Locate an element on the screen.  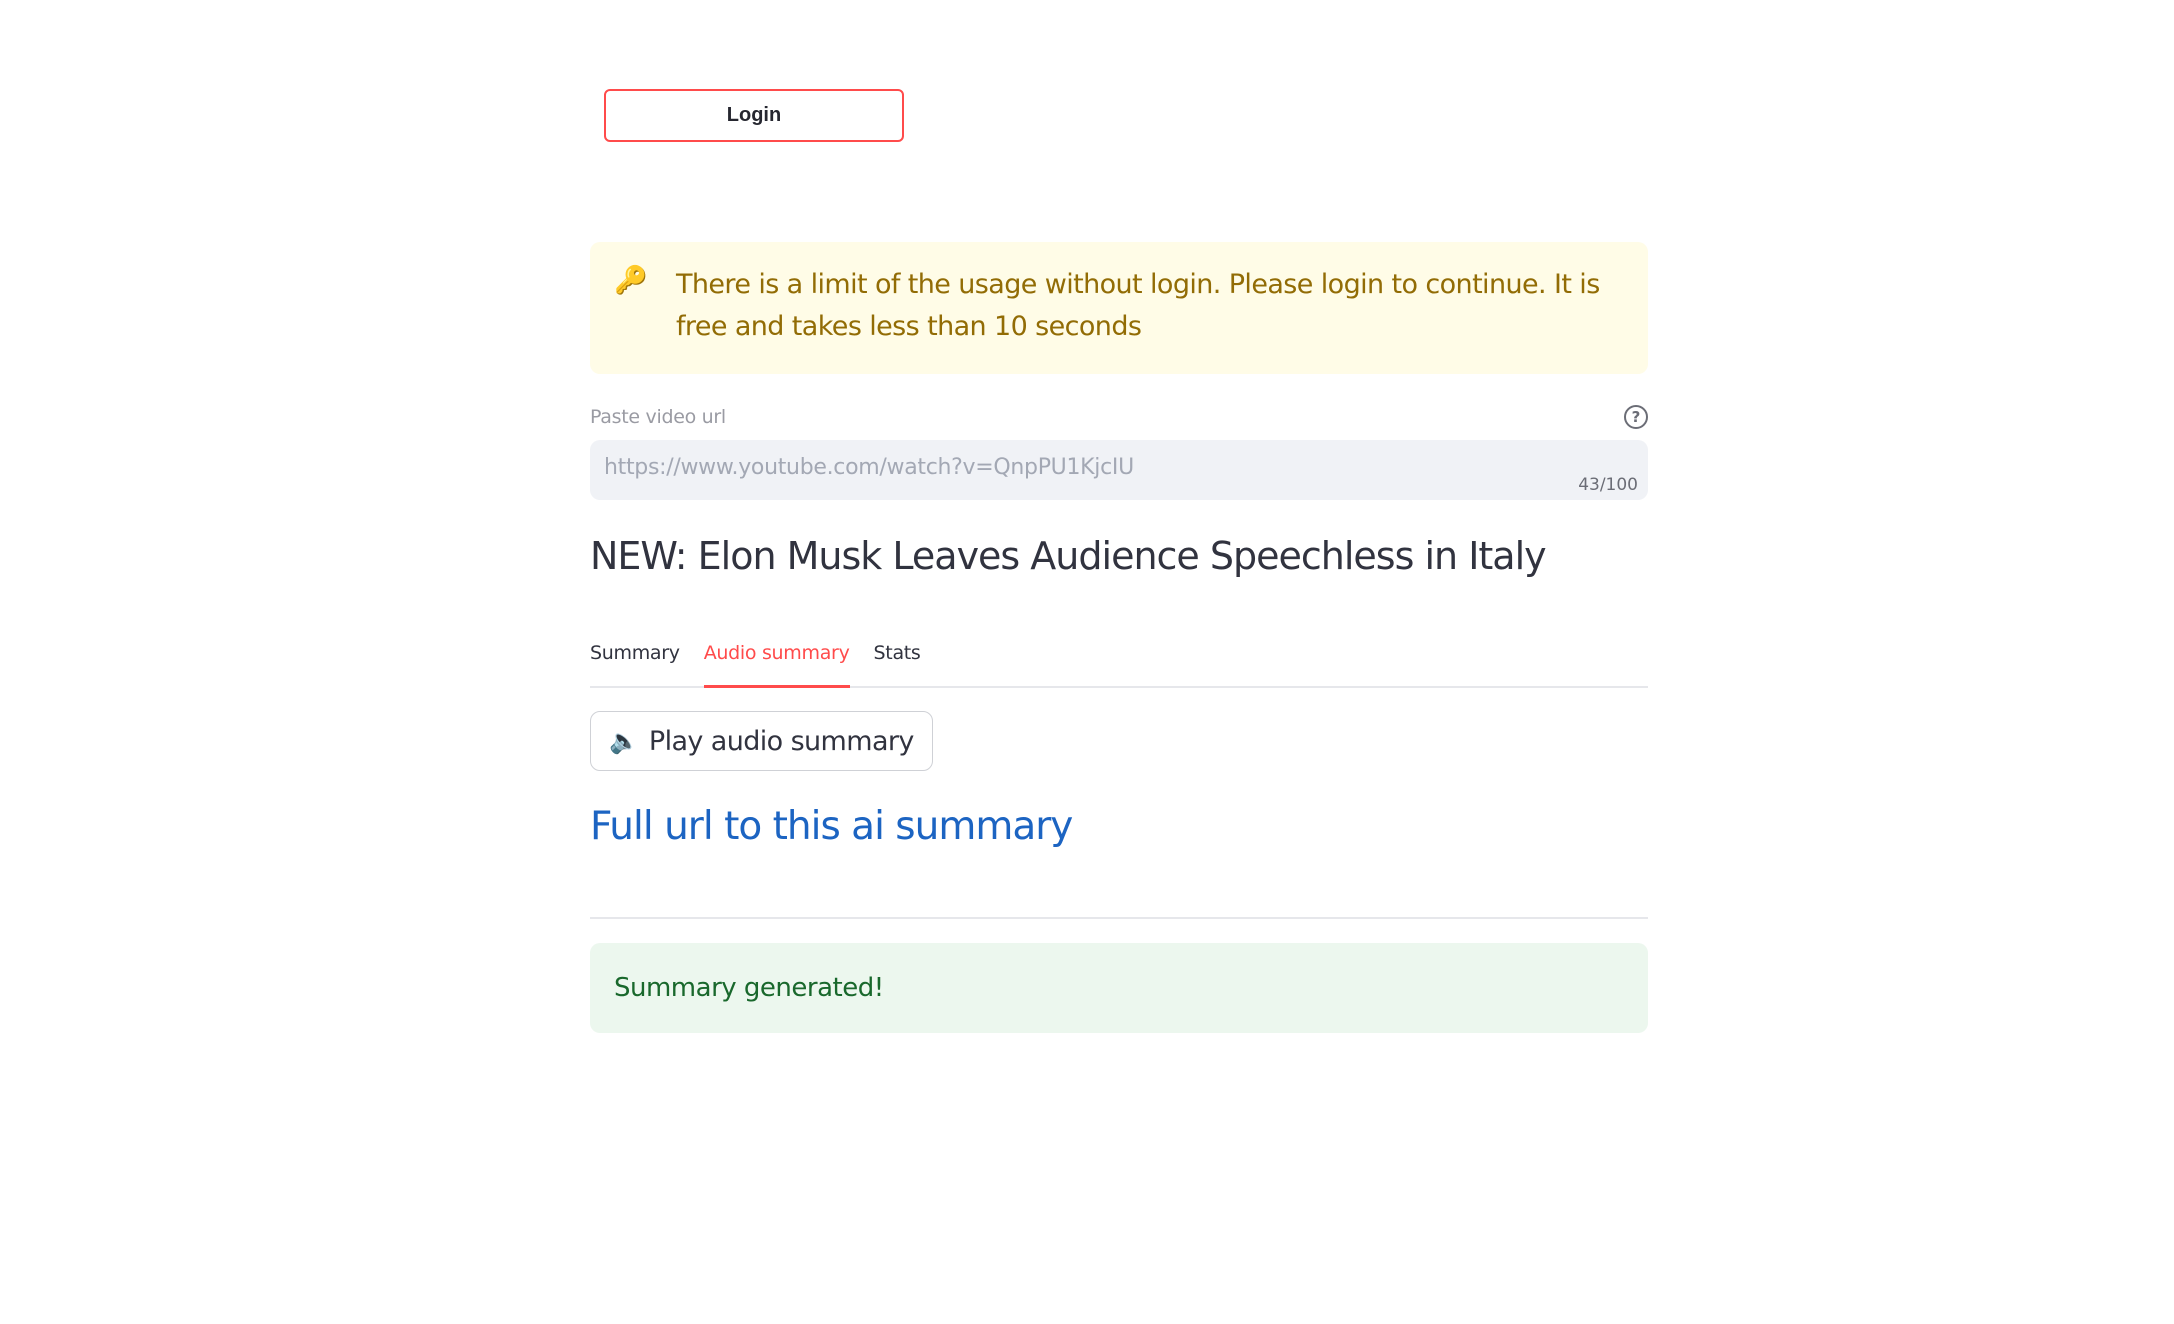
character-counter: 43/100 is located at coordinates (1608, 485).